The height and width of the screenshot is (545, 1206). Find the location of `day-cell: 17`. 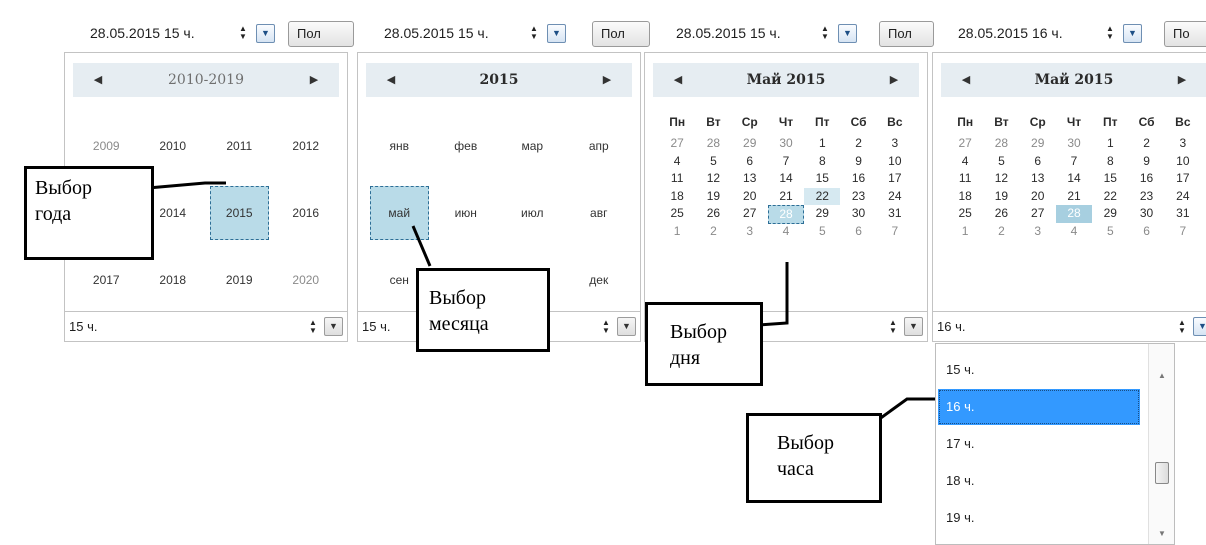

day-cell: 17 is located at coordinates (1183, 179).